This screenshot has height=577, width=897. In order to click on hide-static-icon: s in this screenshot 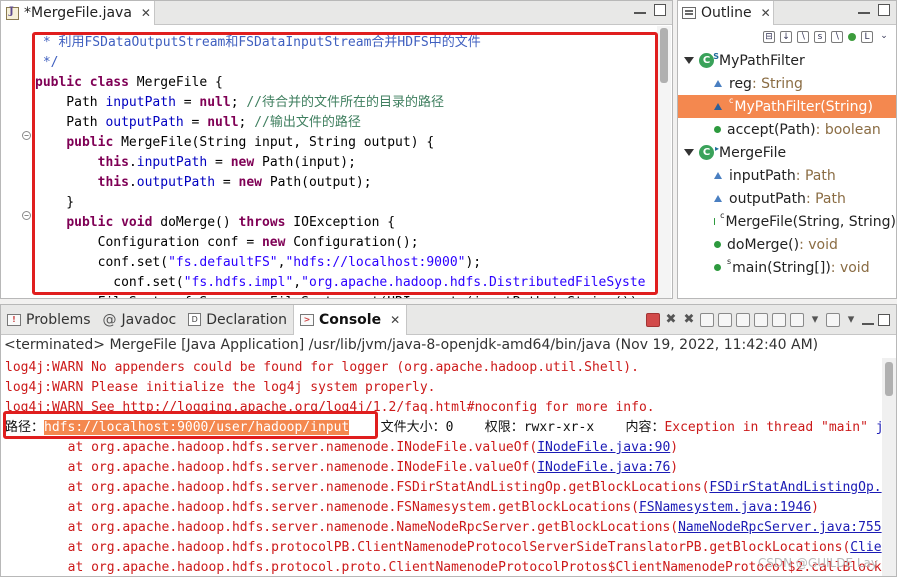, I will do `click(820, 37)`.